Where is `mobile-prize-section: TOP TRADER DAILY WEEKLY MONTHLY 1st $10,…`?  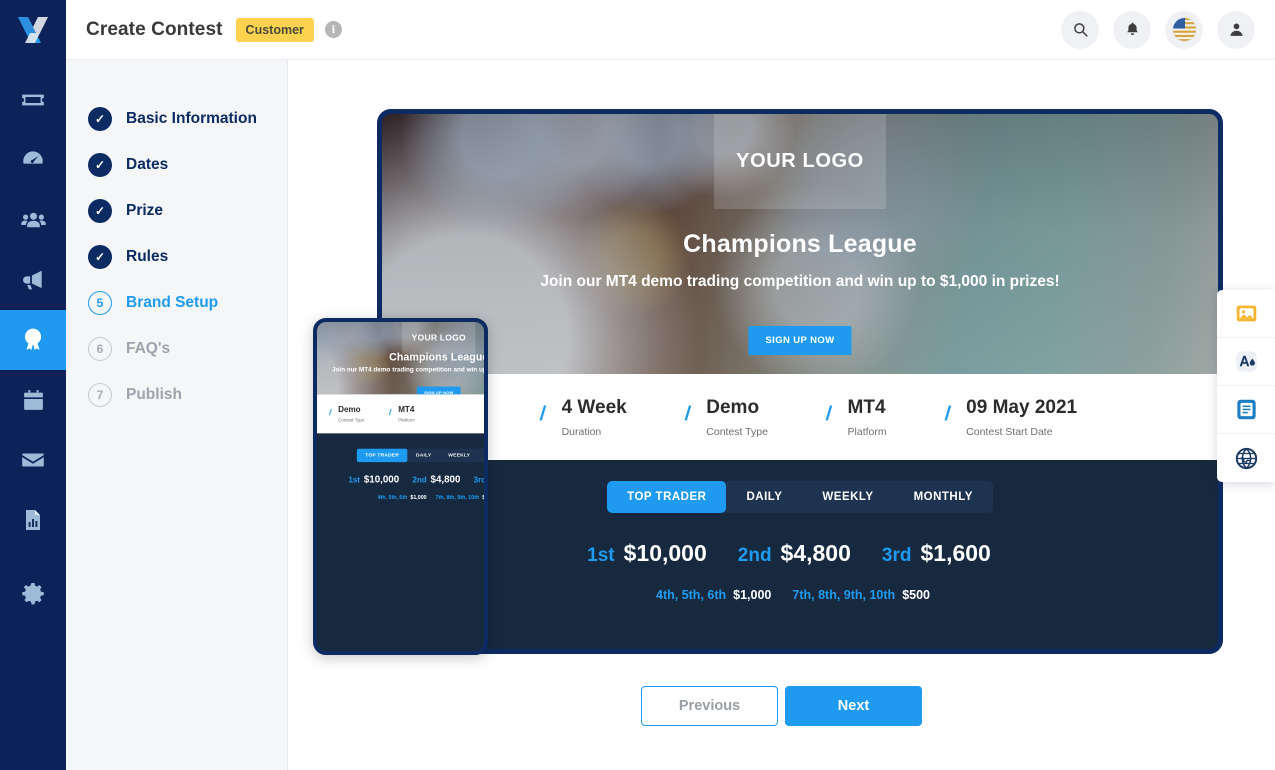
mobile-prize-section: TOP TRADER DAILY WEEKLY MONTHLY 1st $10,… is located at coordinates (400, 497).